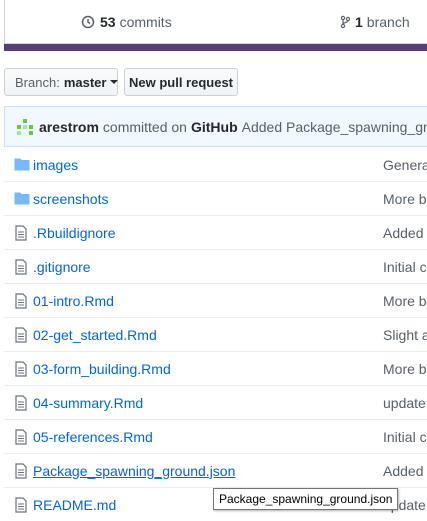 The height and width of the screenshot is (521, 427). What do you see at coordinates (88, 22) in the screenshot?
I see `history-icon` at bounding box center [88, 22].